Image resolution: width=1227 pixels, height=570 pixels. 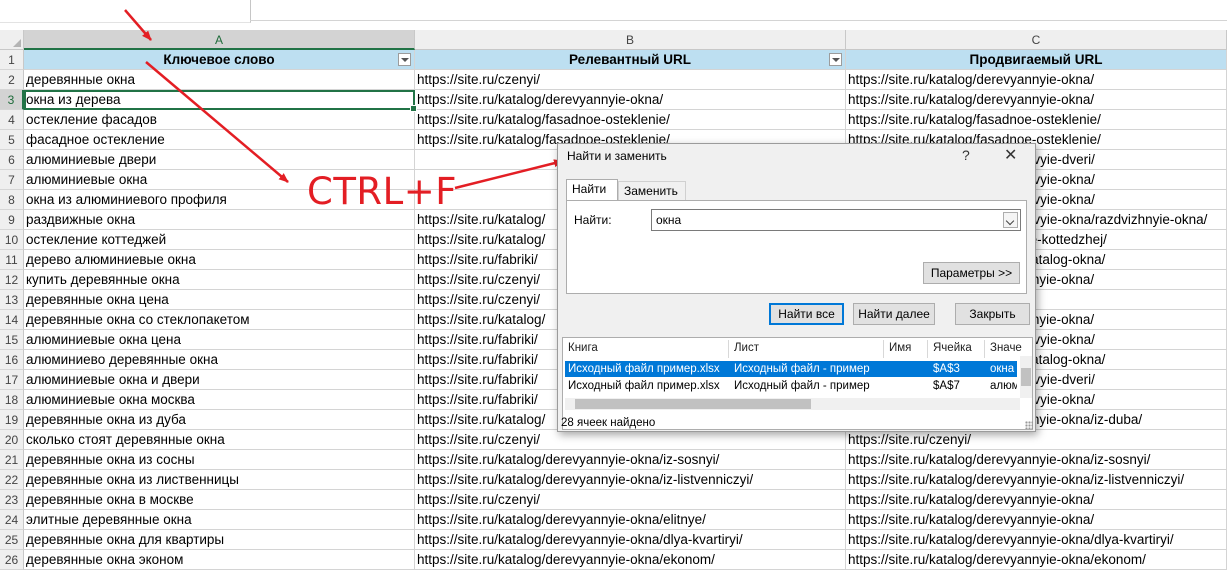 I want to click on row-header: 11, so click(x=12, y=260).